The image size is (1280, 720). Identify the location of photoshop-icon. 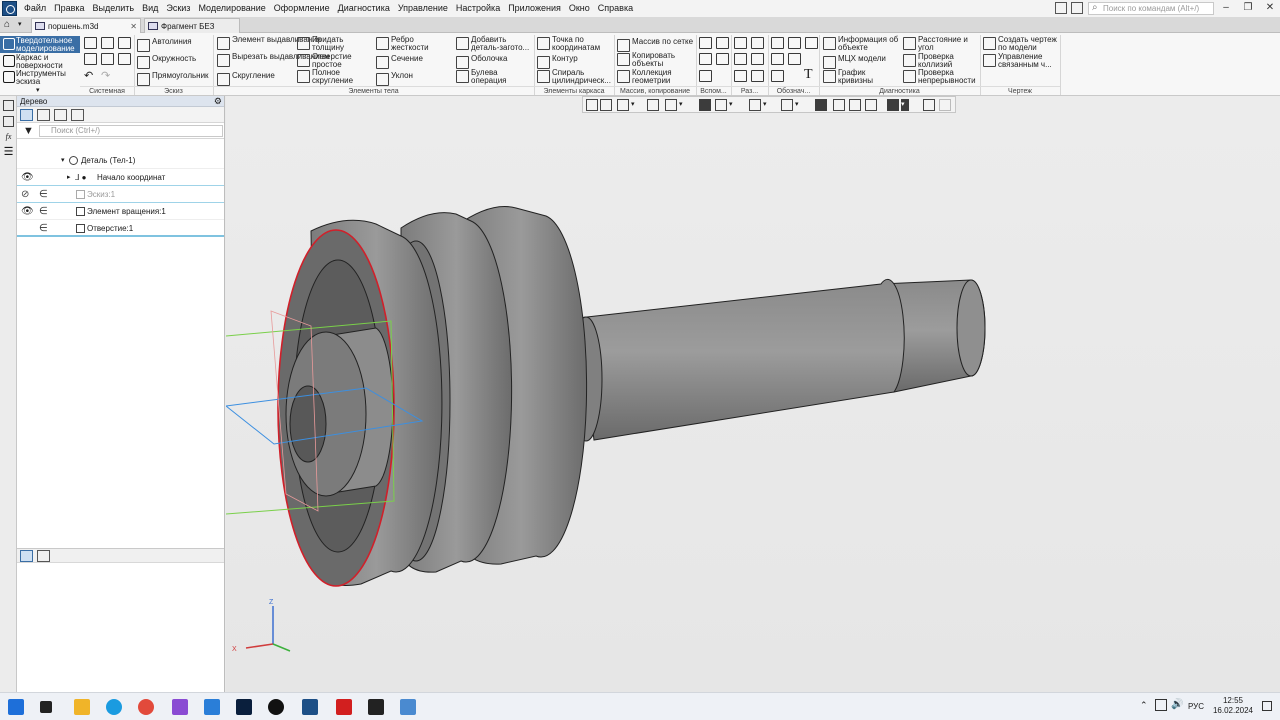
(244, 707).